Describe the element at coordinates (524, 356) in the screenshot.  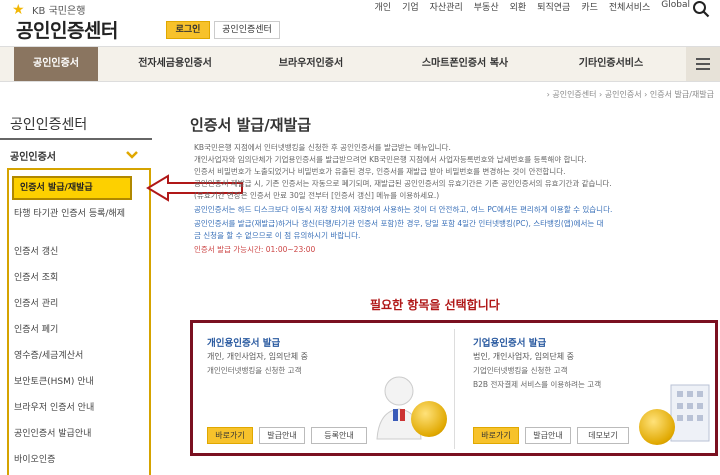
I see `card-subtitle: 법인, 개인사업자, 임의단체 중` at that location.